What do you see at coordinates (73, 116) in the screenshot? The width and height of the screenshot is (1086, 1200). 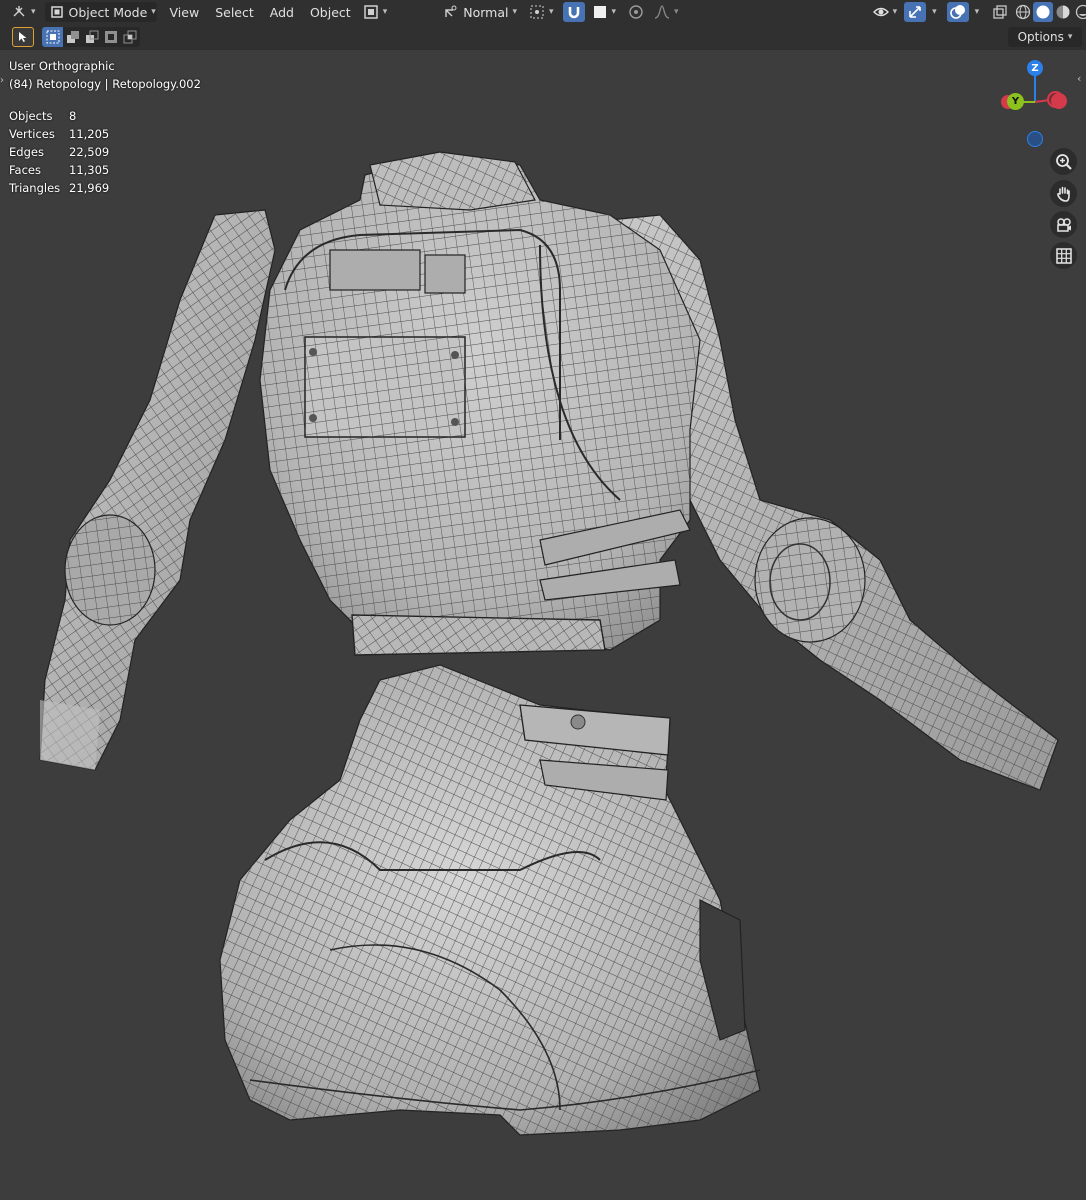 I see `stat-value: 8` at bounding box center [73, 116].